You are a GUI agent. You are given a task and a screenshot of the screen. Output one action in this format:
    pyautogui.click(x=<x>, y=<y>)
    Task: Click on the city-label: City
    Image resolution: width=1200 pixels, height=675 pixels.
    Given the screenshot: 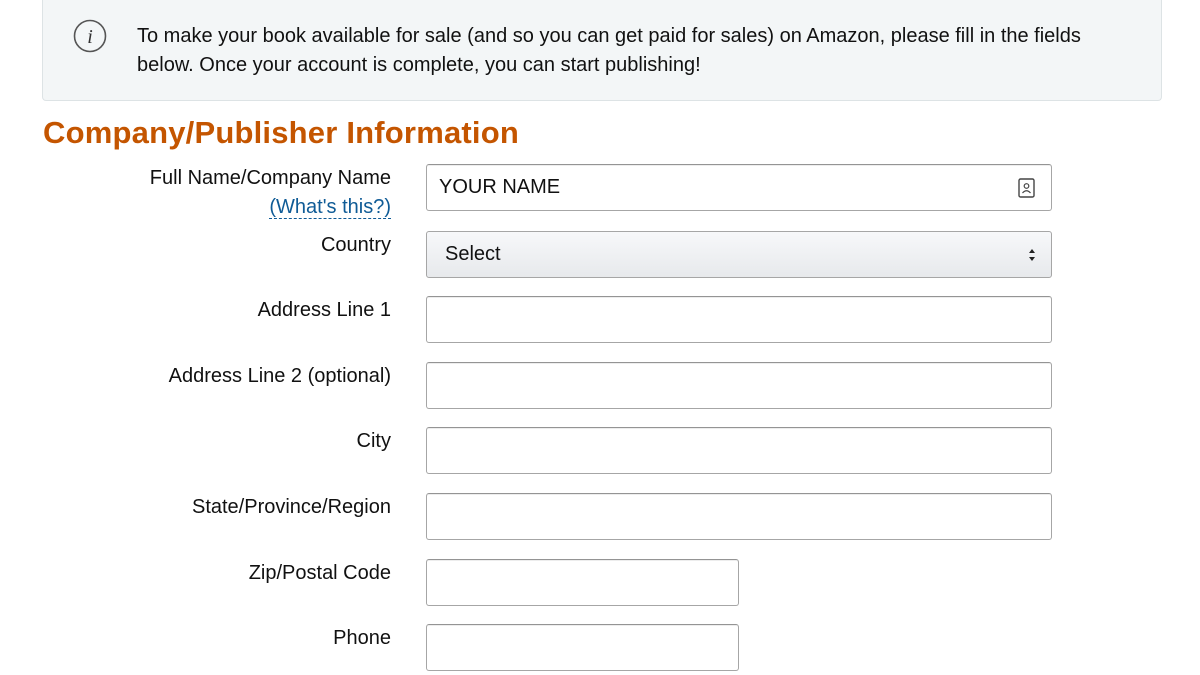 What is the action you would take?
    pyautogui.click(x=373, y=441)
    